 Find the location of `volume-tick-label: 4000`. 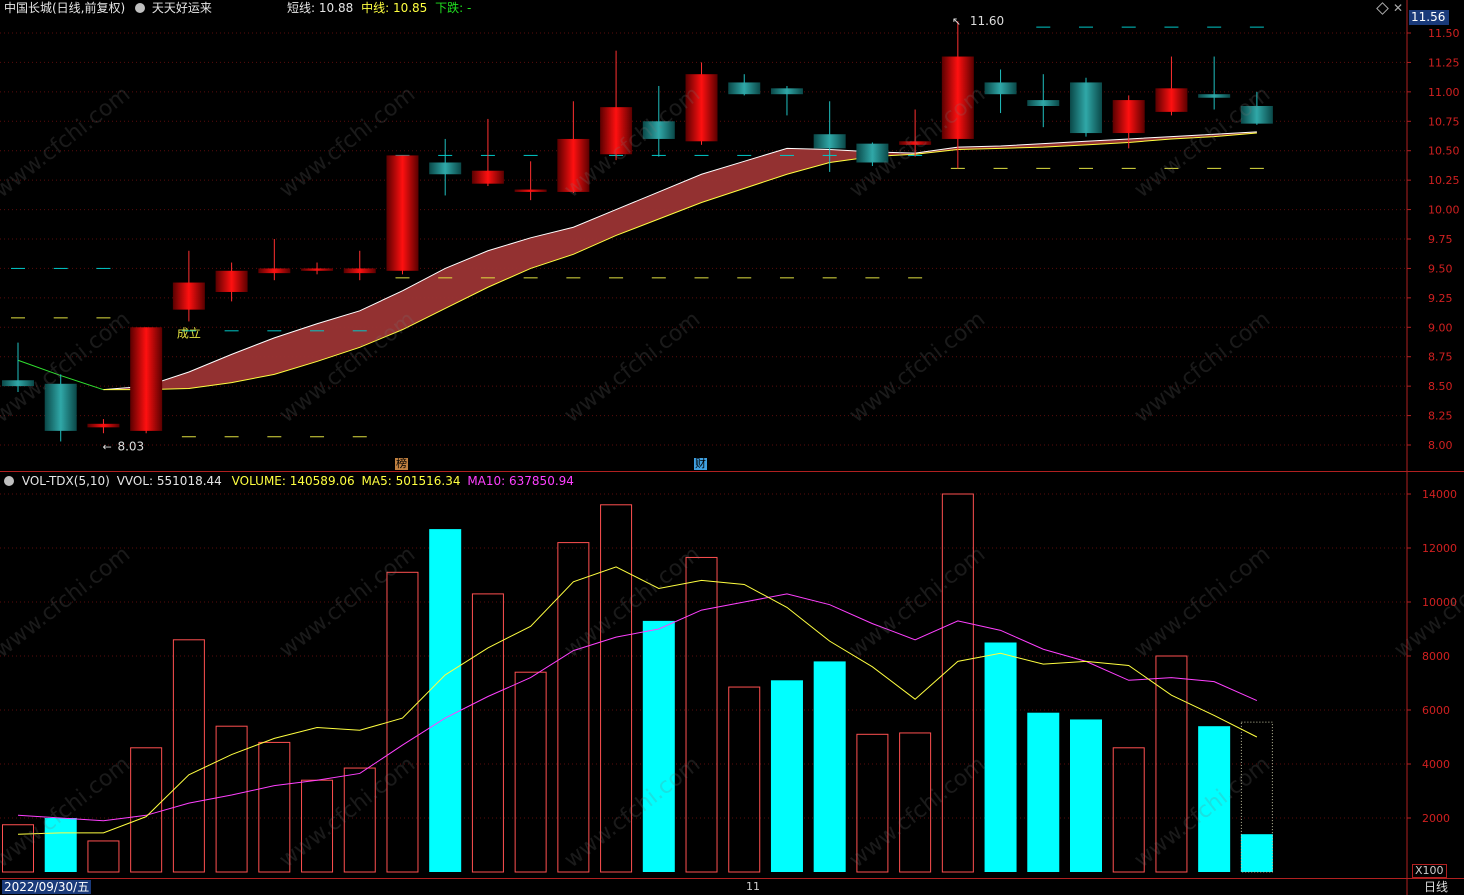

volume-tick-label: 4000 is located at coordinates (1436, 764).